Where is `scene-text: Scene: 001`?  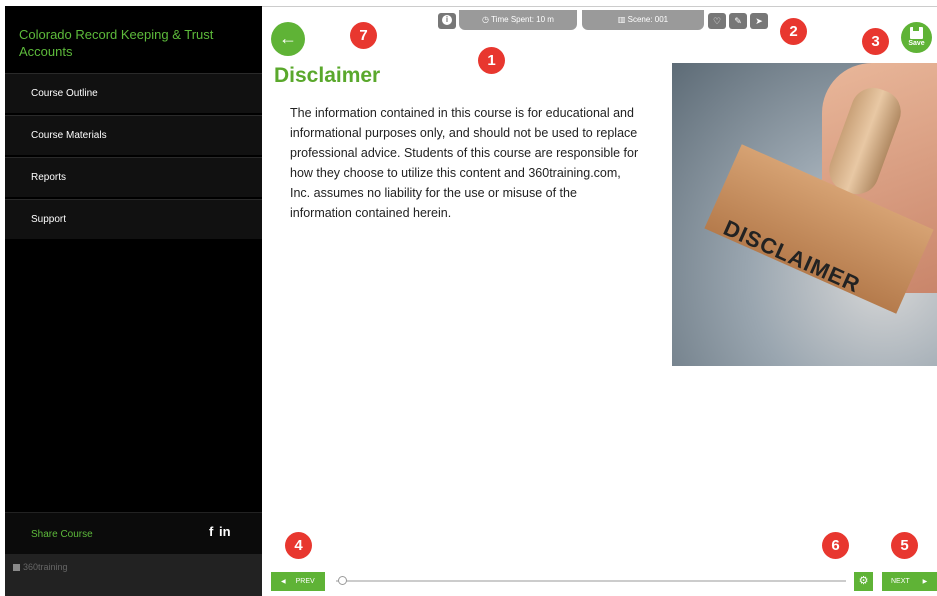 scene-text: Scene: 001 is located at coordinates (648, 19).